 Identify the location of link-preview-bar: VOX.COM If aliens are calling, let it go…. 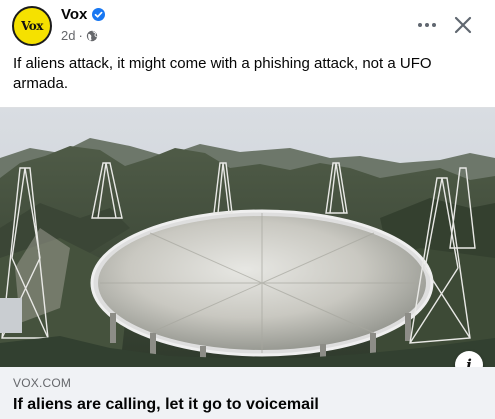
(247, 393).